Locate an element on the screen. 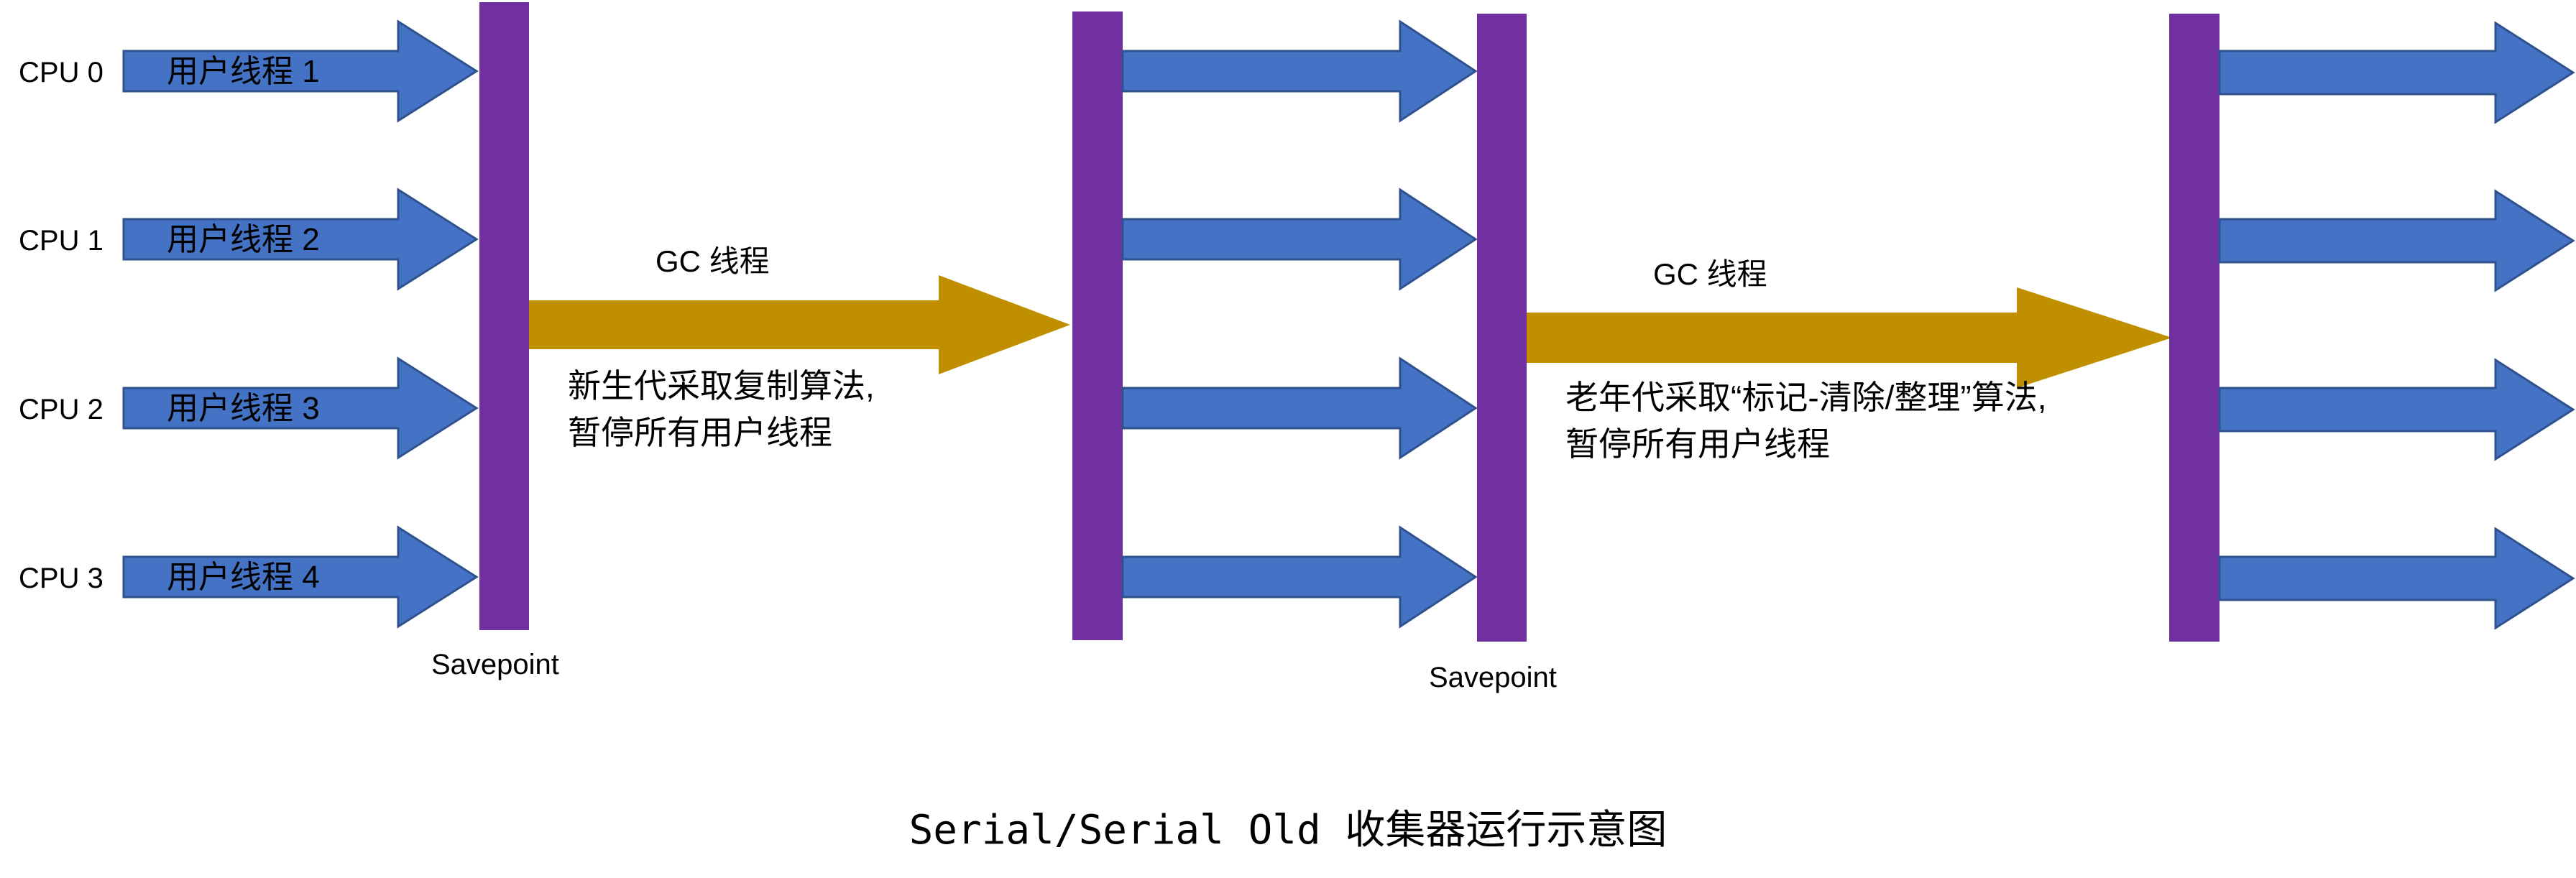  diagram-caption: Serial/Serial Old 收集器运行示意图 is located at coordinates (1288, 830).